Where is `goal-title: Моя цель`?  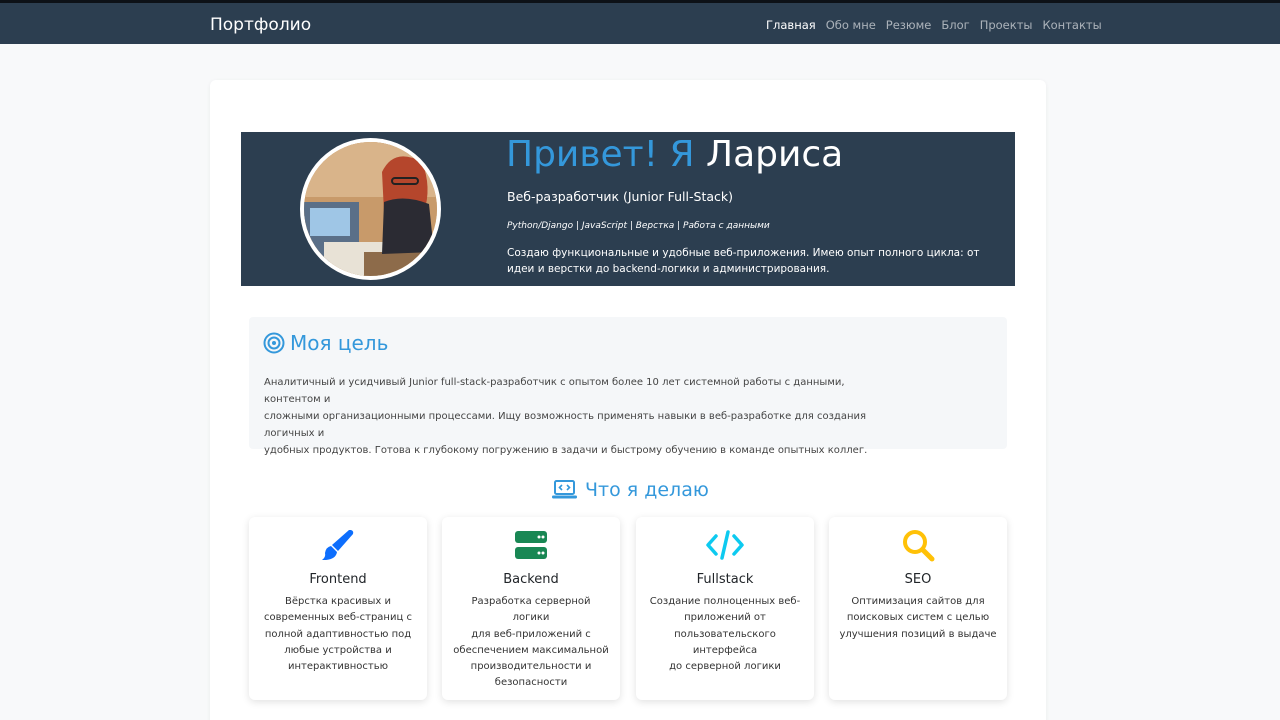
goal-title: Моя цель is located at coordinates (339, 343).